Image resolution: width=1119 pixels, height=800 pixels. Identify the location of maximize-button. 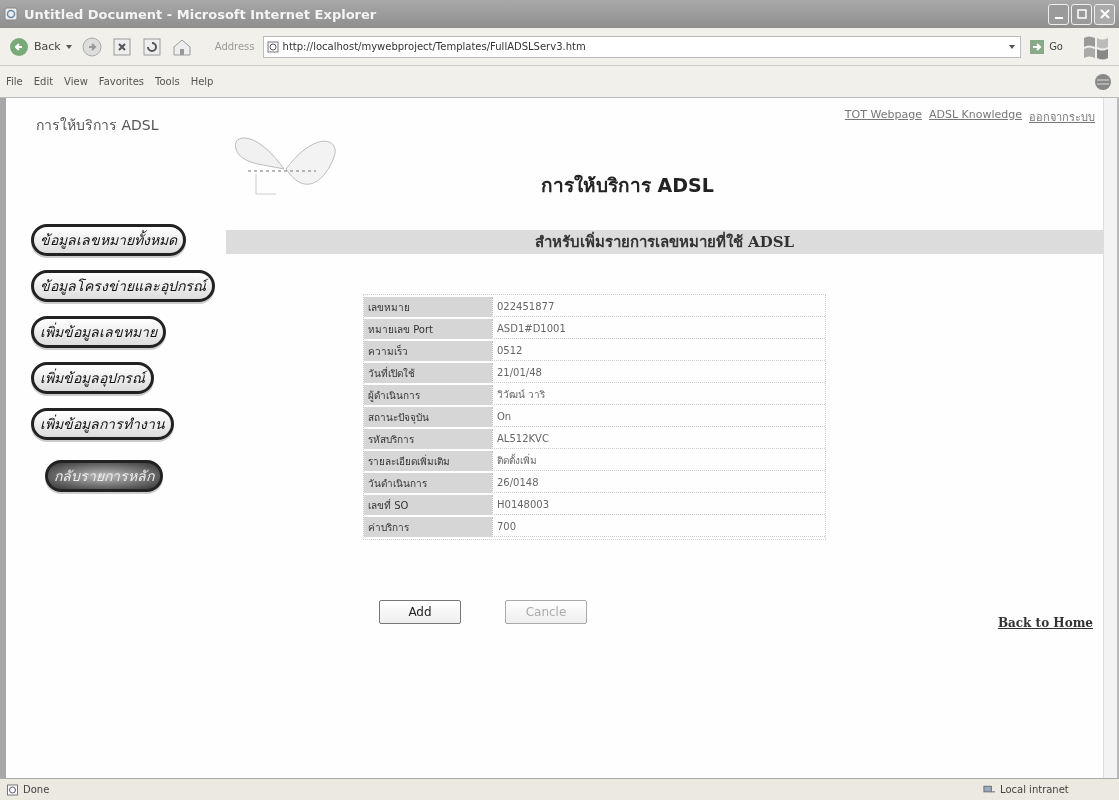
(1081, 14).